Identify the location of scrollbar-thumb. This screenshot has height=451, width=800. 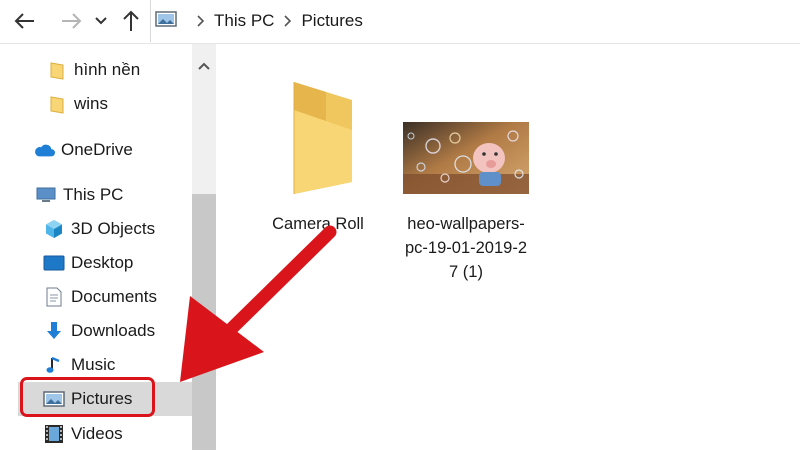
(204, 322).